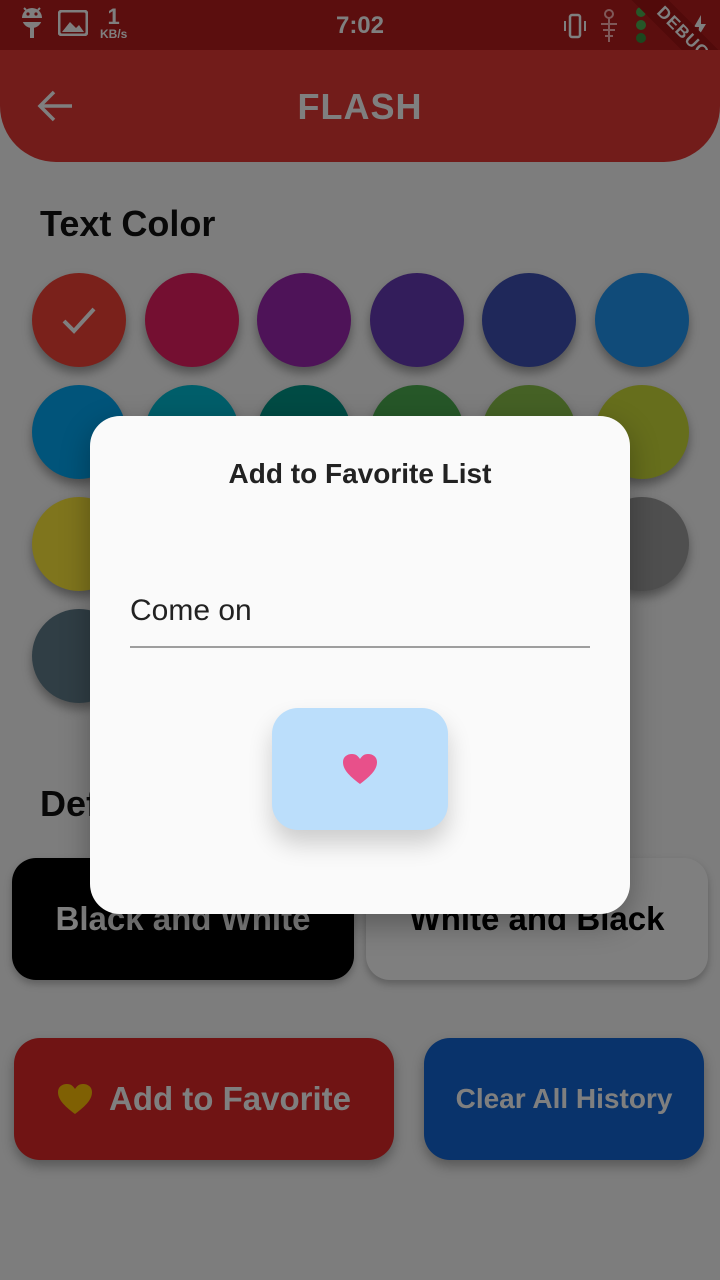  I want to click on heart-icon, so click(360, 769).